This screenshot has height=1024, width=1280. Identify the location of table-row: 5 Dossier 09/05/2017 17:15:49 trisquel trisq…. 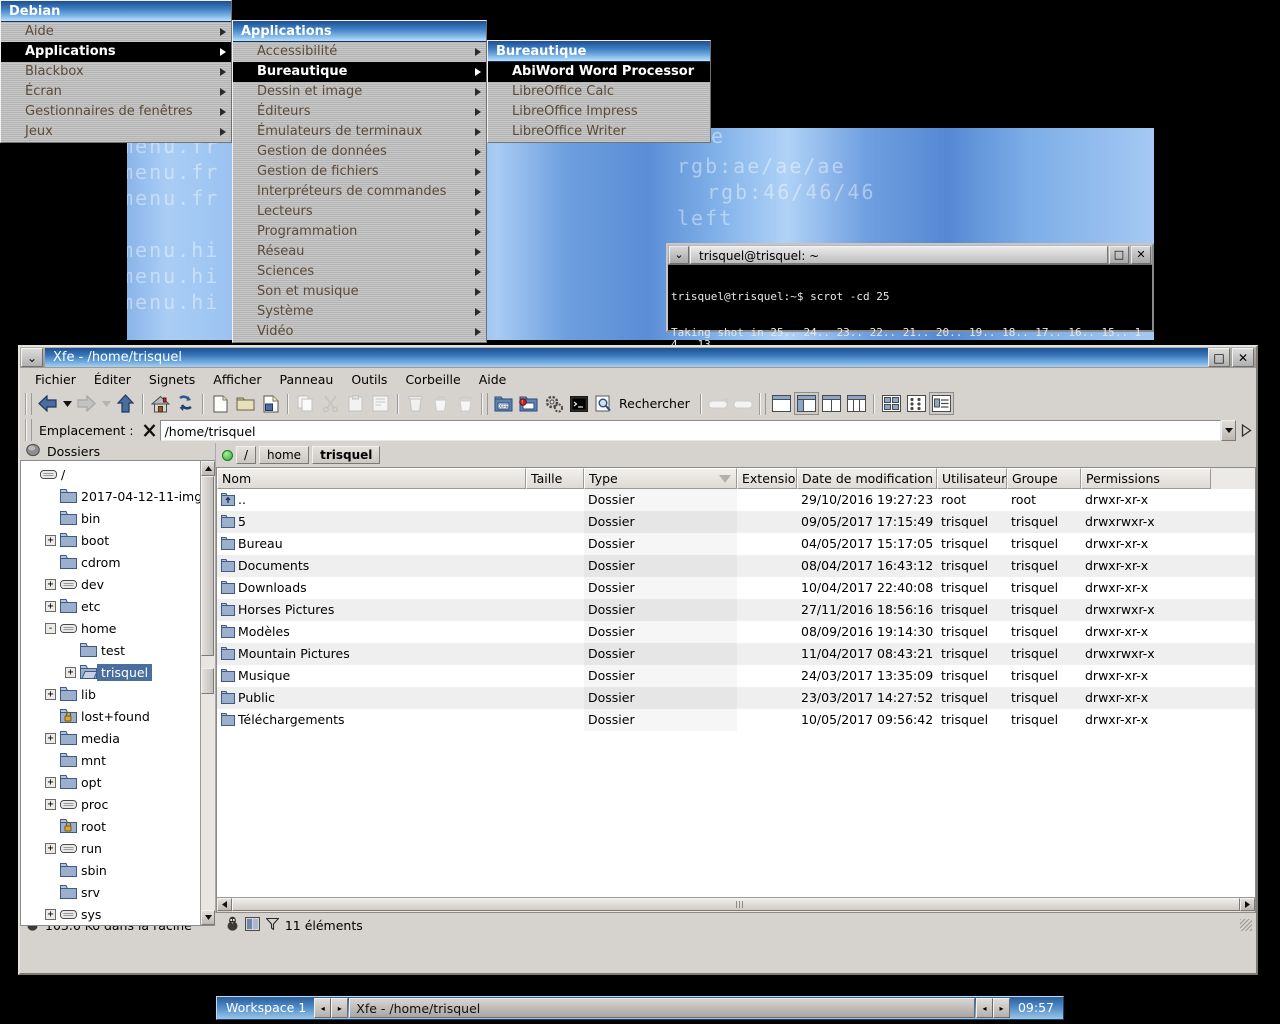
(736, 522).